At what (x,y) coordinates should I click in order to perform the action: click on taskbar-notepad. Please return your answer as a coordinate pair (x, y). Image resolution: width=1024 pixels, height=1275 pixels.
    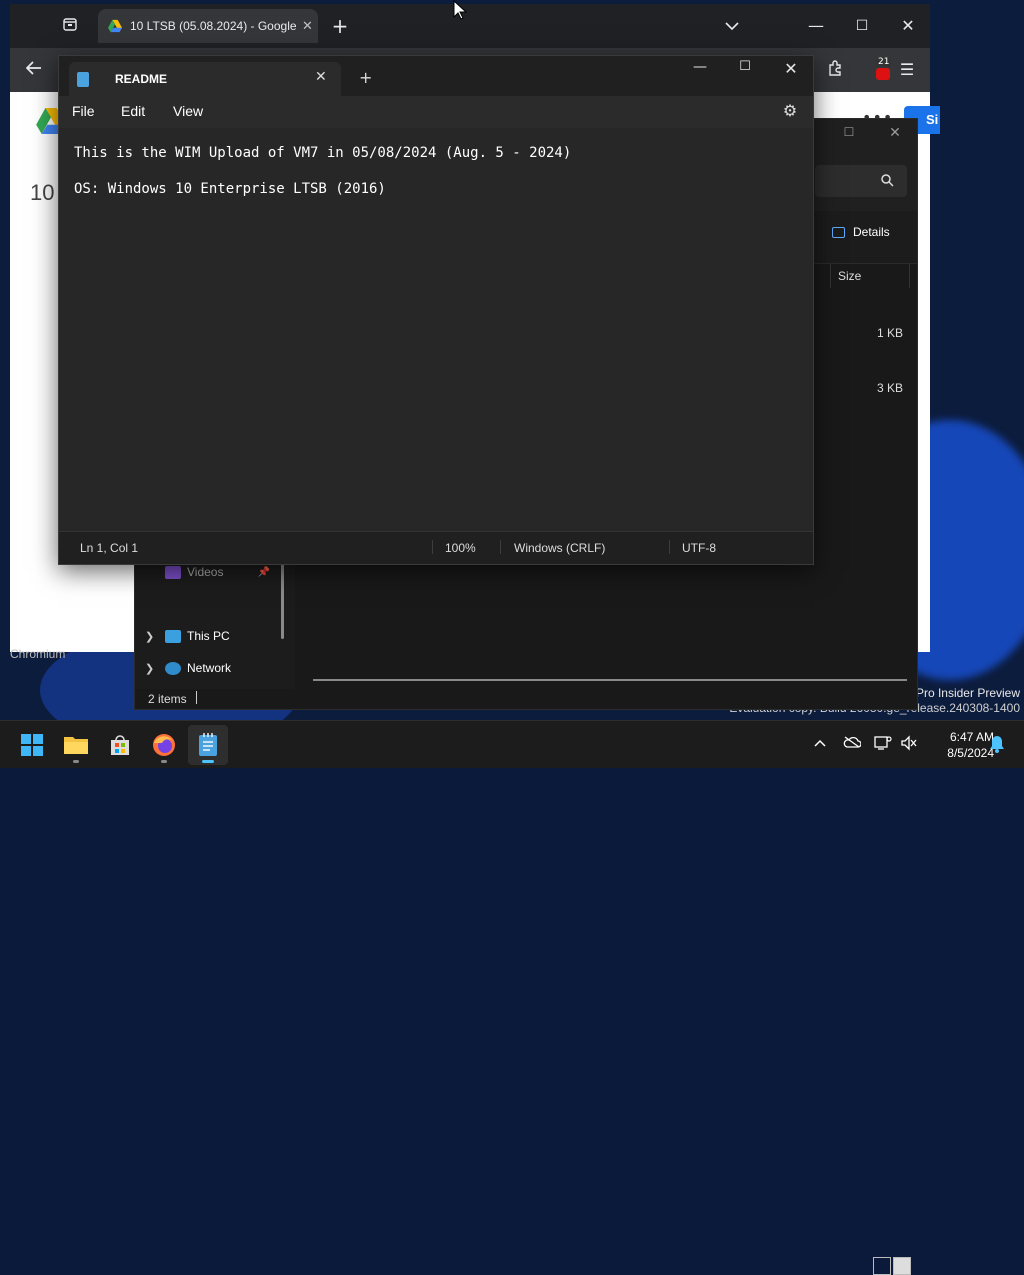
    Looking at the image, I should click on (208, 745).